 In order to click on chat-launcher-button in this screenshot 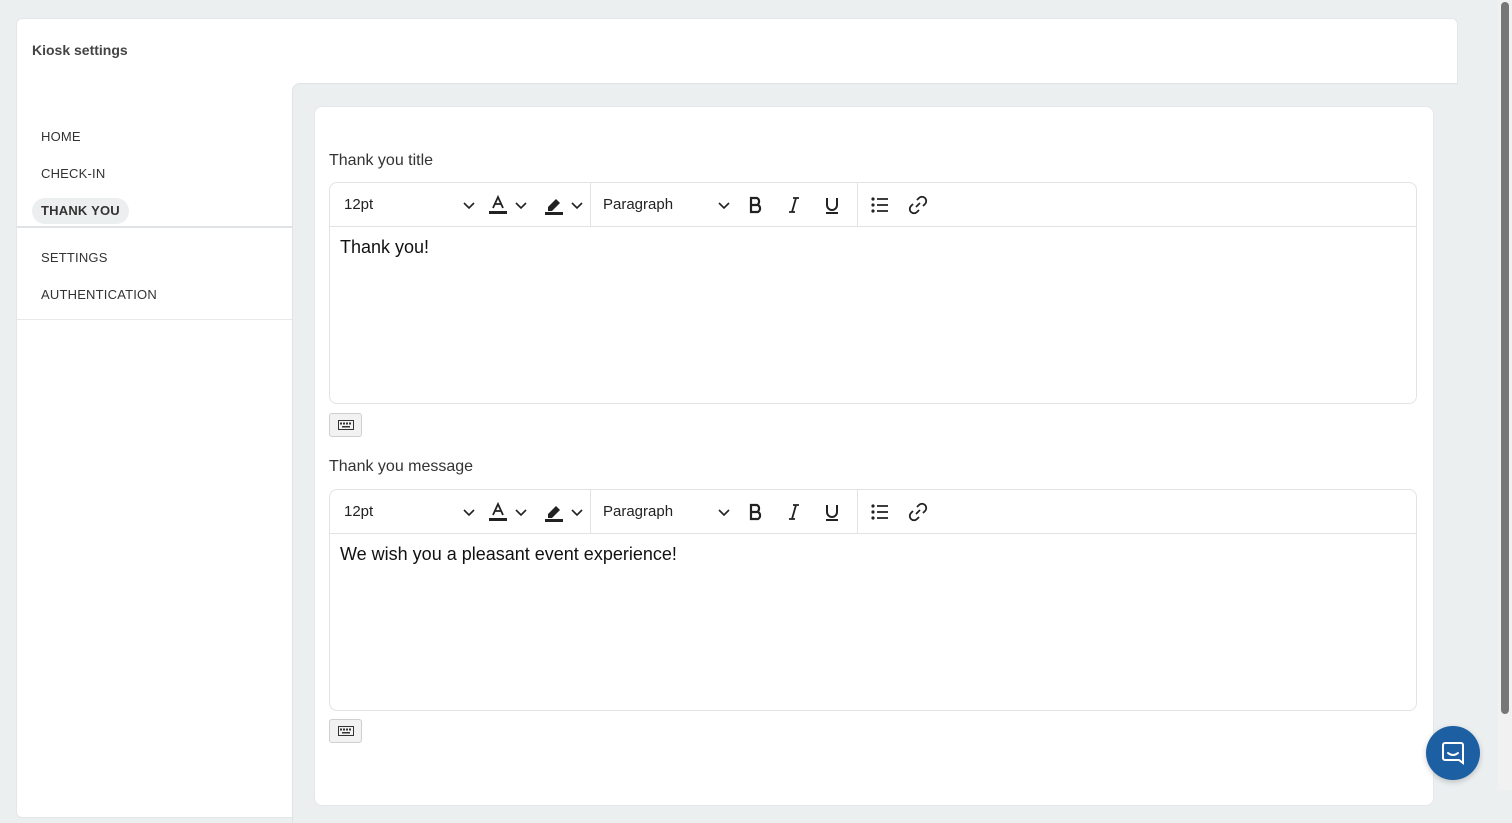, I will do `click(1453, 753)`.